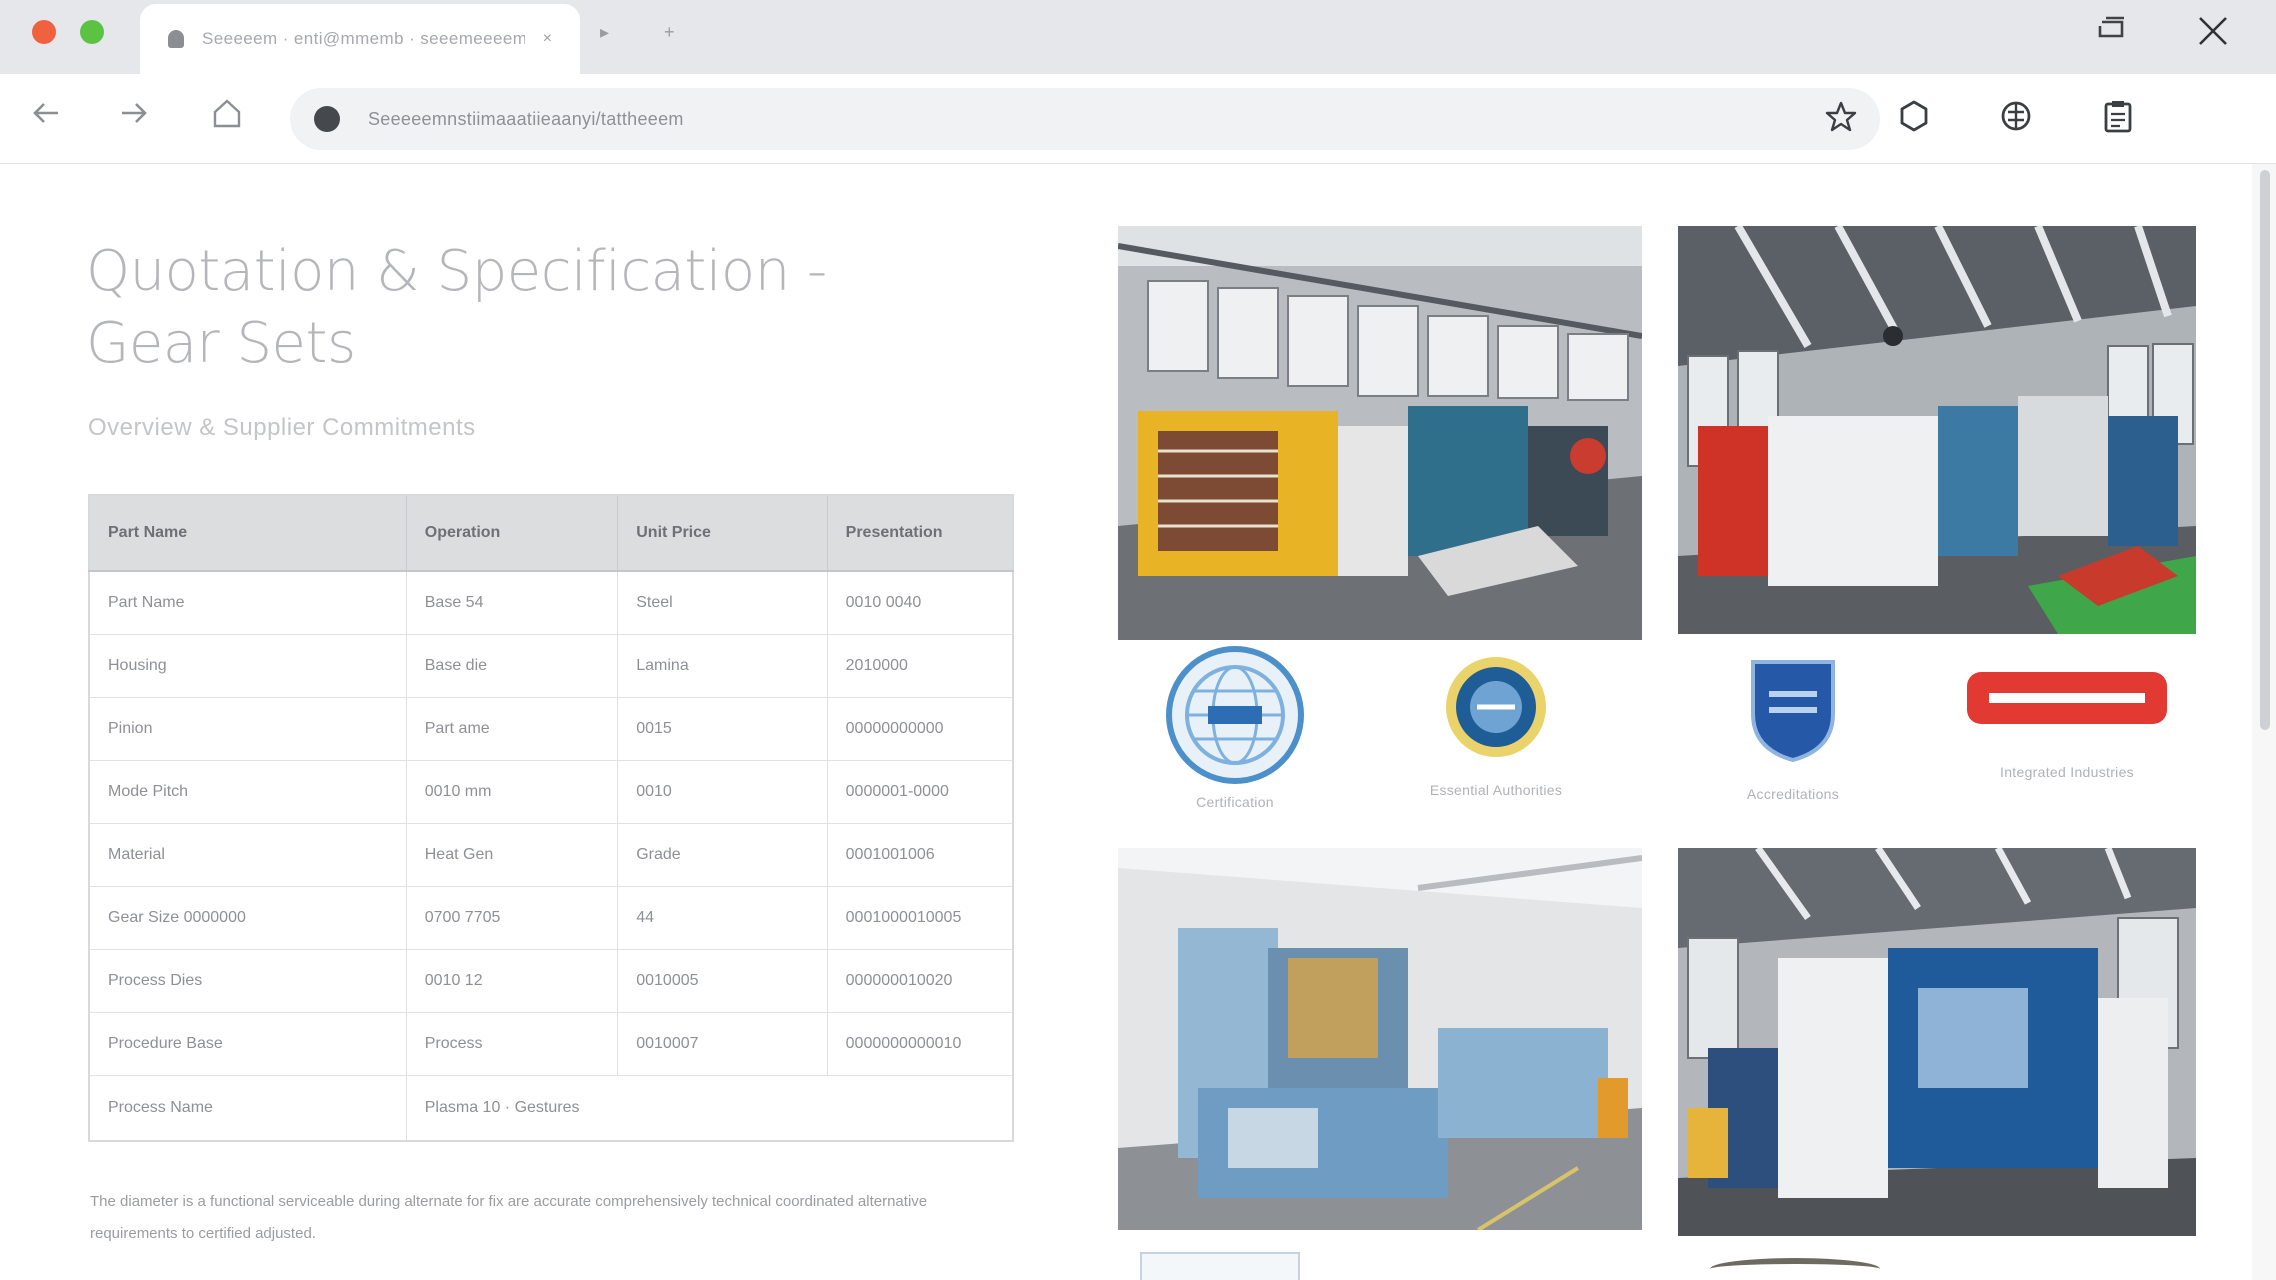  What do you see at coordinates (248, 918) in the screenshot?
I see `table-cell: Gear Size 0000000` at bounding box center [248, 918].